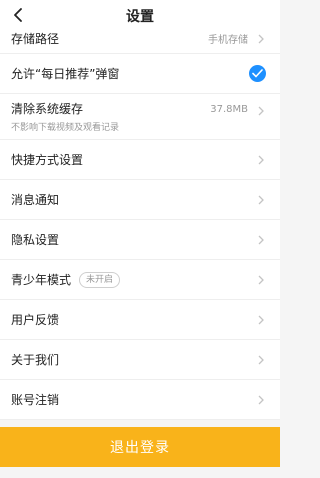  Describe the element at coordinates (35, 239) in the screenshot. I see `privacy-settings-label: 隐私设置` at that location.